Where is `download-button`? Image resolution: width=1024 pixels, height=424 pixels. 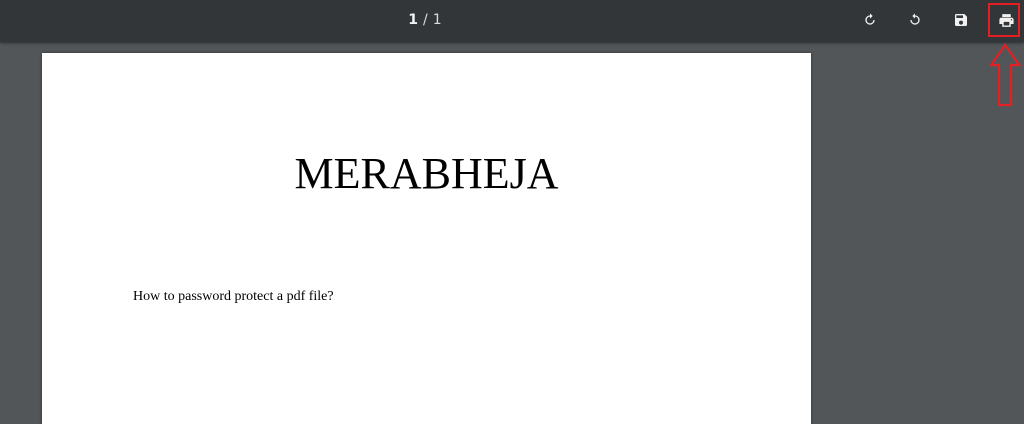 download-button is located at coordinates (961, 20).